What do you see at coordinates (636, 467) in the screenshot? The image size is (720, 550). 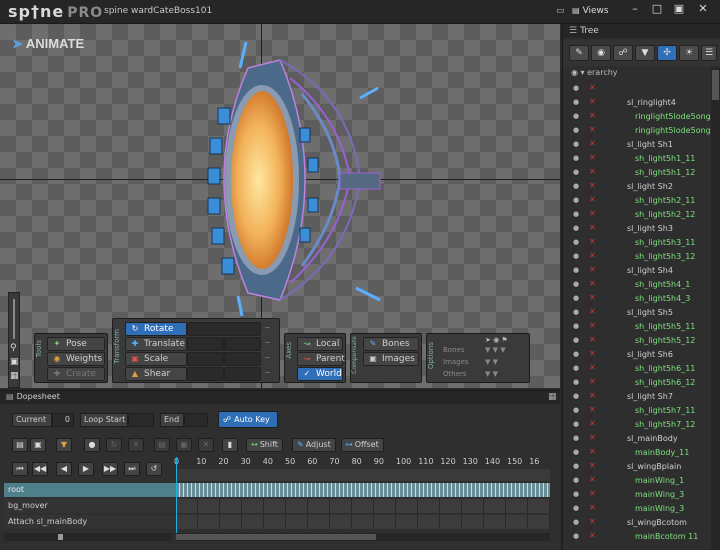 I see `tree-row: ● ✕ sl_wingBplain` at bounding box center [636, 467].